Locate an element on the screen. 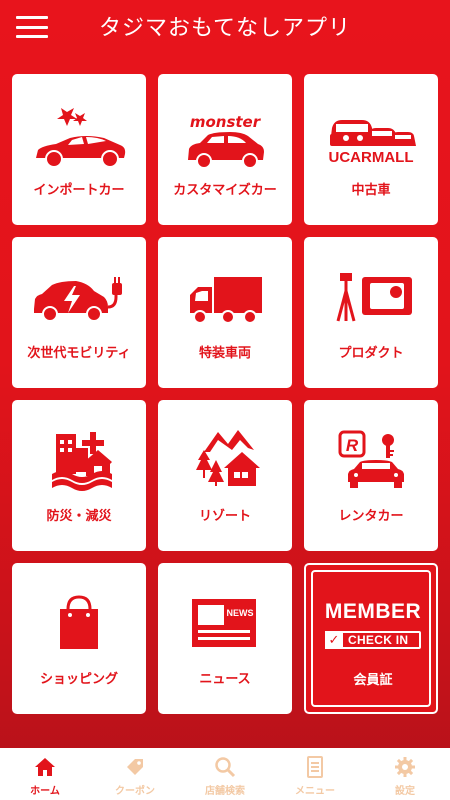  tab-label: ホーム is located at coordinates (45, 791).